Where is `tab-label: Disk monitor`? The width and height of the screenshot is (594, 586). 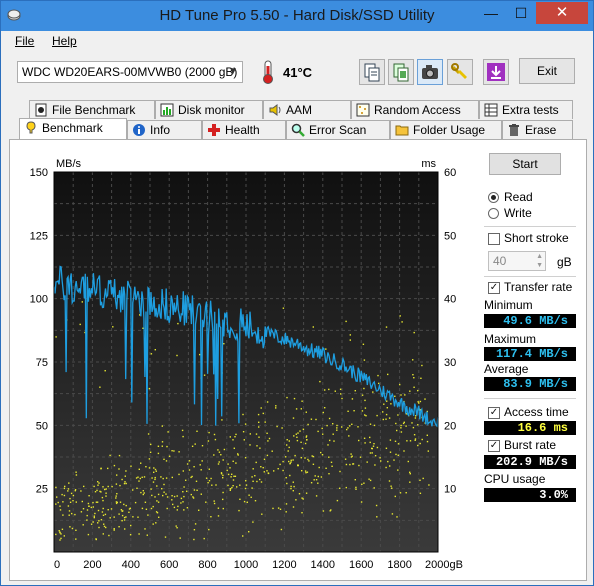 tab-label: Disk monitor is located at coordinates (211, 110).